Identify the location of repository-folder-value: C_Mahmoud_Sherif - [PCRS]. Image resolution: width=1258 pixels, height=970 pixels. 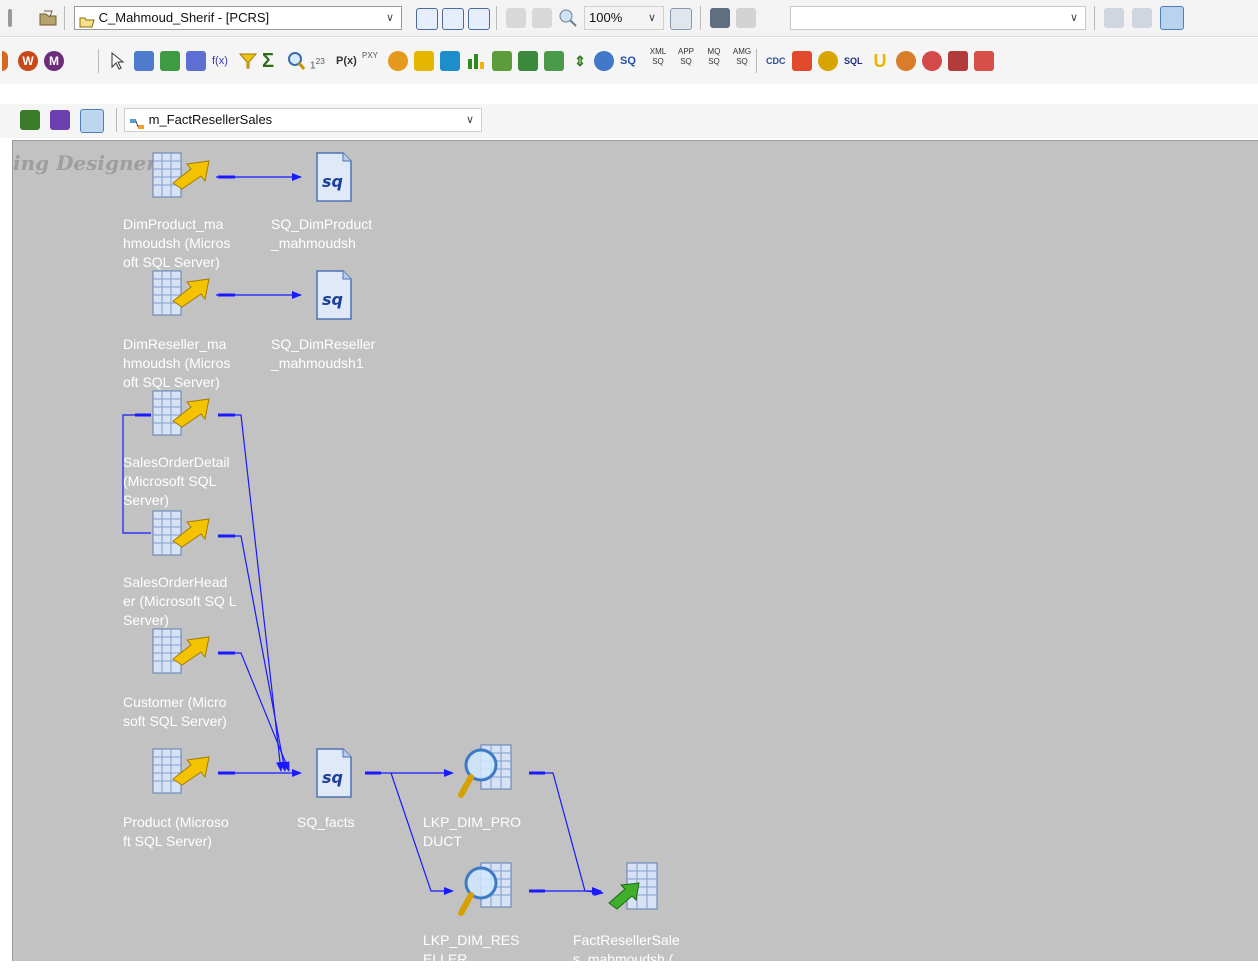
(184, 17).